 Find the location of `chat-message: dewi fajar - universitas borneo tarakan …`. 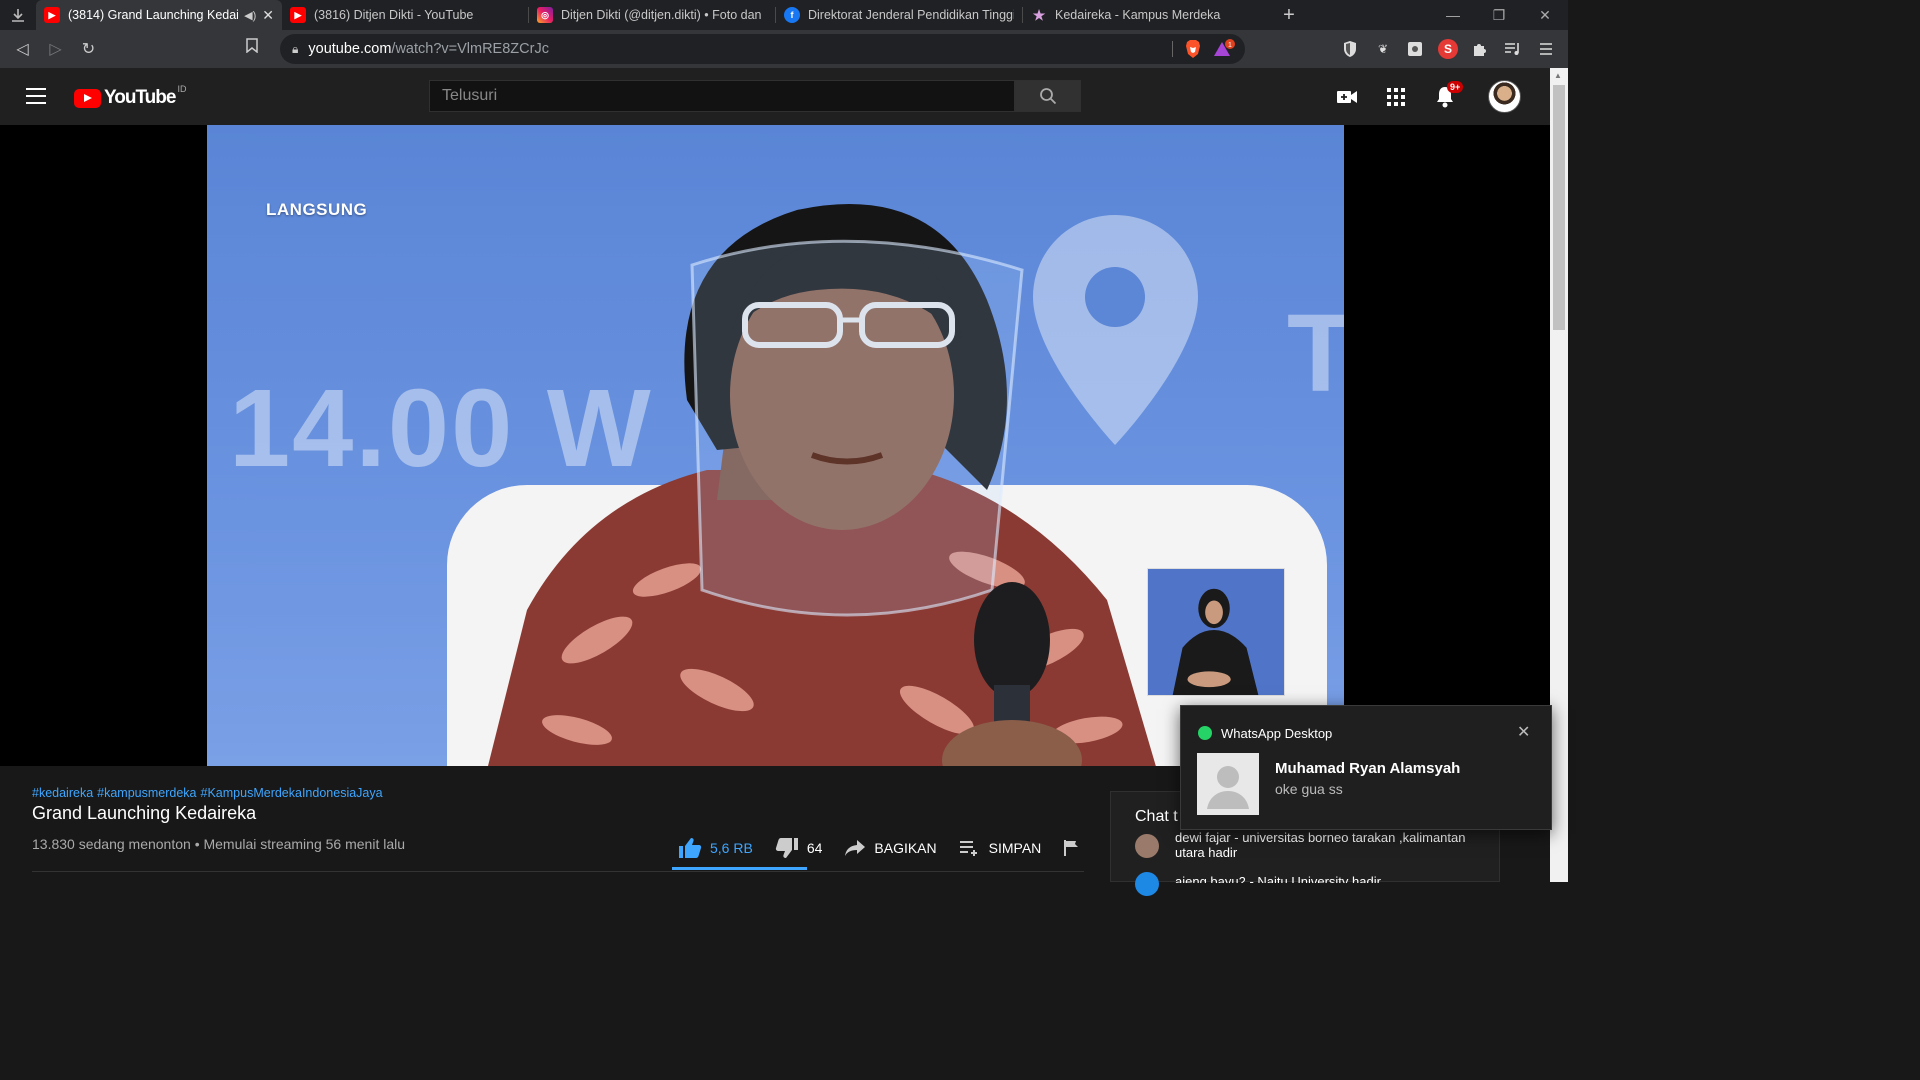

chat-message: dewi fajar - universitas borneo tarakan … is located at coordinates (1320, 845).